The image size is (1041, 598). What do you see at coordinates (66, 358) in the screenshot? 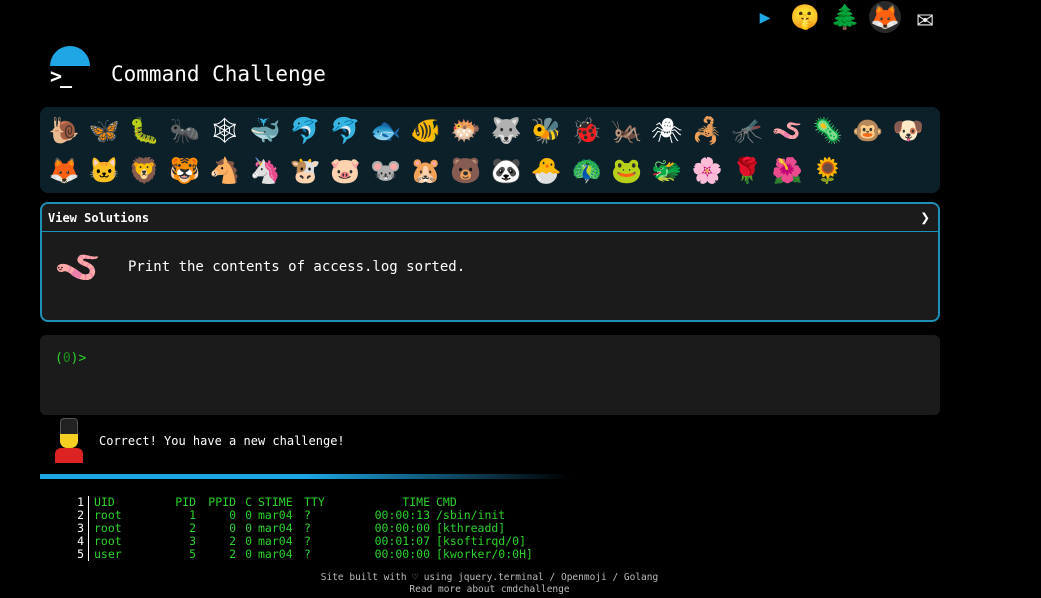
I see `prompt-count: 0` at bounding box center [66, 358].